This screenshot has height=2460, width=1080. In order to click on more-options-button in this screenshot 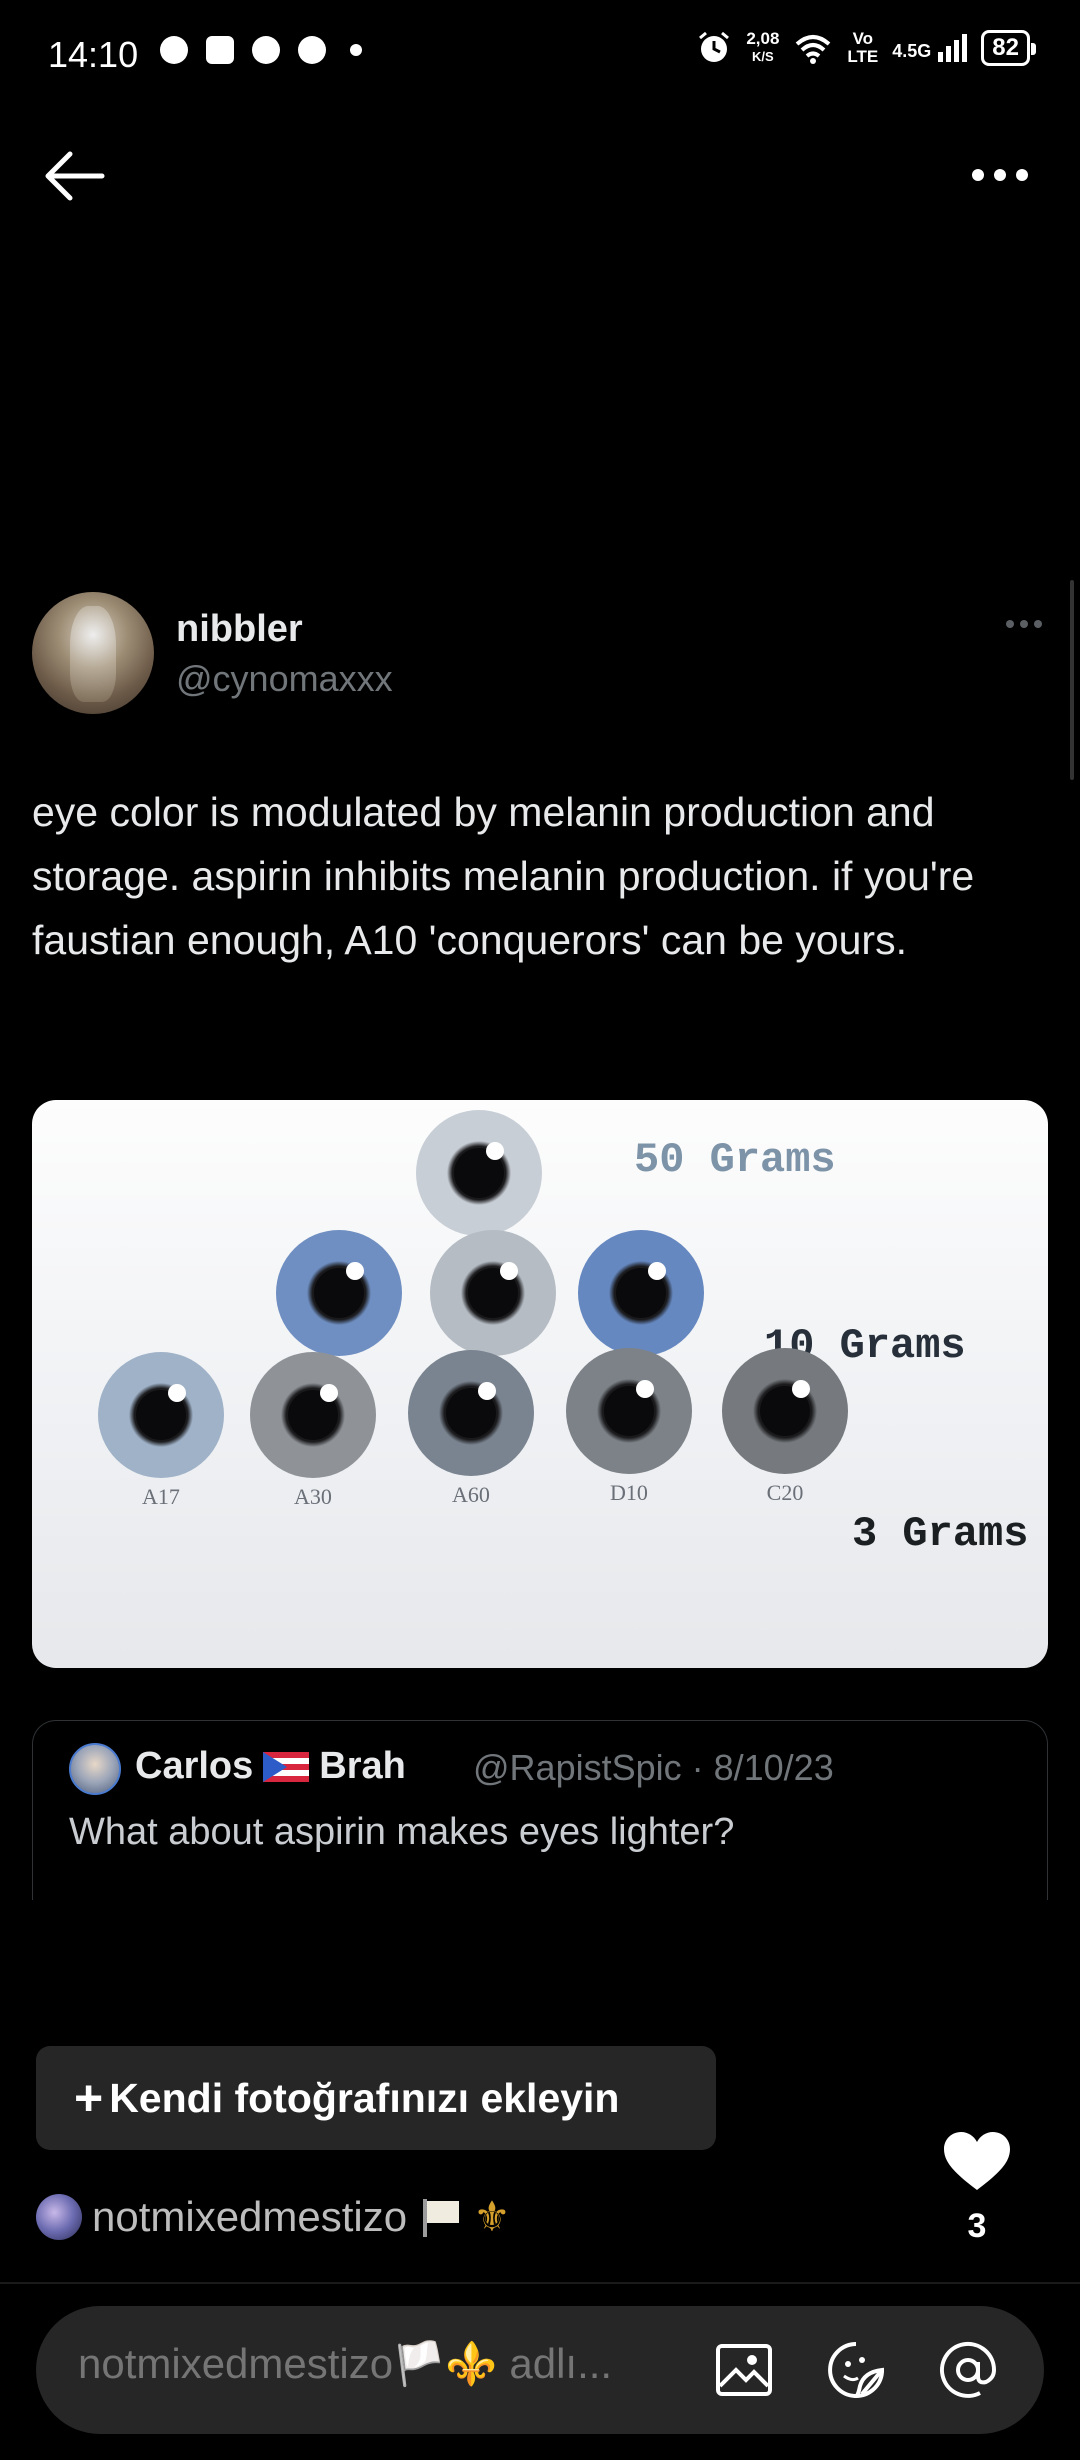, I will do `click(1000, 175)`.